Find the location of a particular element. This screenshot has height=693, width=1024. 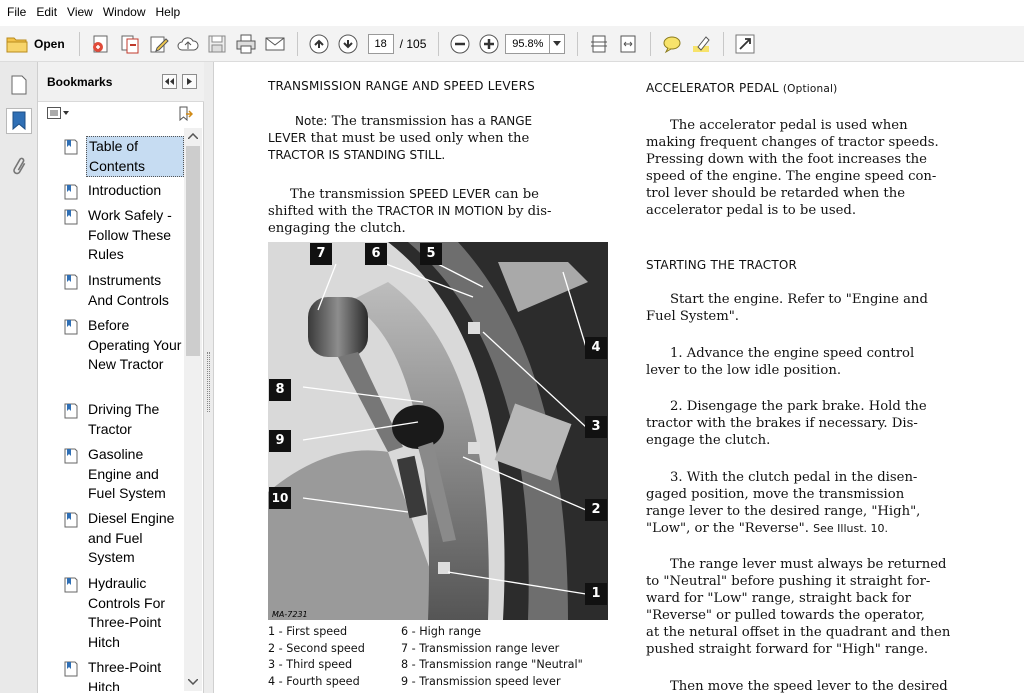

envelope-icon is located at coordinates (275, 43).